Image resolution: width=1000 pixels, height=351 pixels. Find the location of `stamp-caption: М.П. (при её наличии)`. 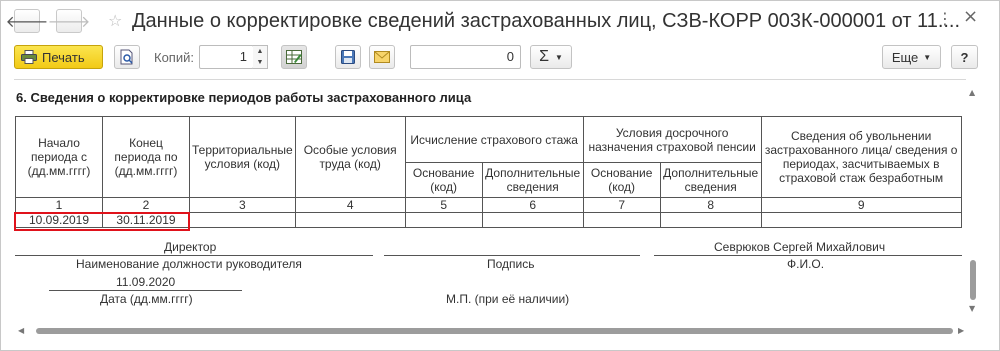

stamp-caption: М.П. (при её наличии) is located at coordinates (508, 299).